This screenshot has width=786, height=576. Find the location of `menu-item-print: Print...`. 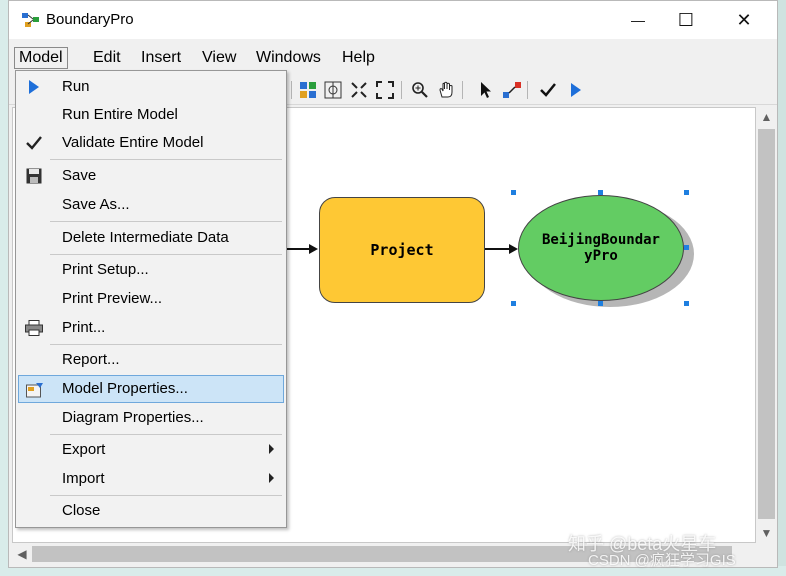

menu-item-print: Print... is located at coordinates (151, 328).